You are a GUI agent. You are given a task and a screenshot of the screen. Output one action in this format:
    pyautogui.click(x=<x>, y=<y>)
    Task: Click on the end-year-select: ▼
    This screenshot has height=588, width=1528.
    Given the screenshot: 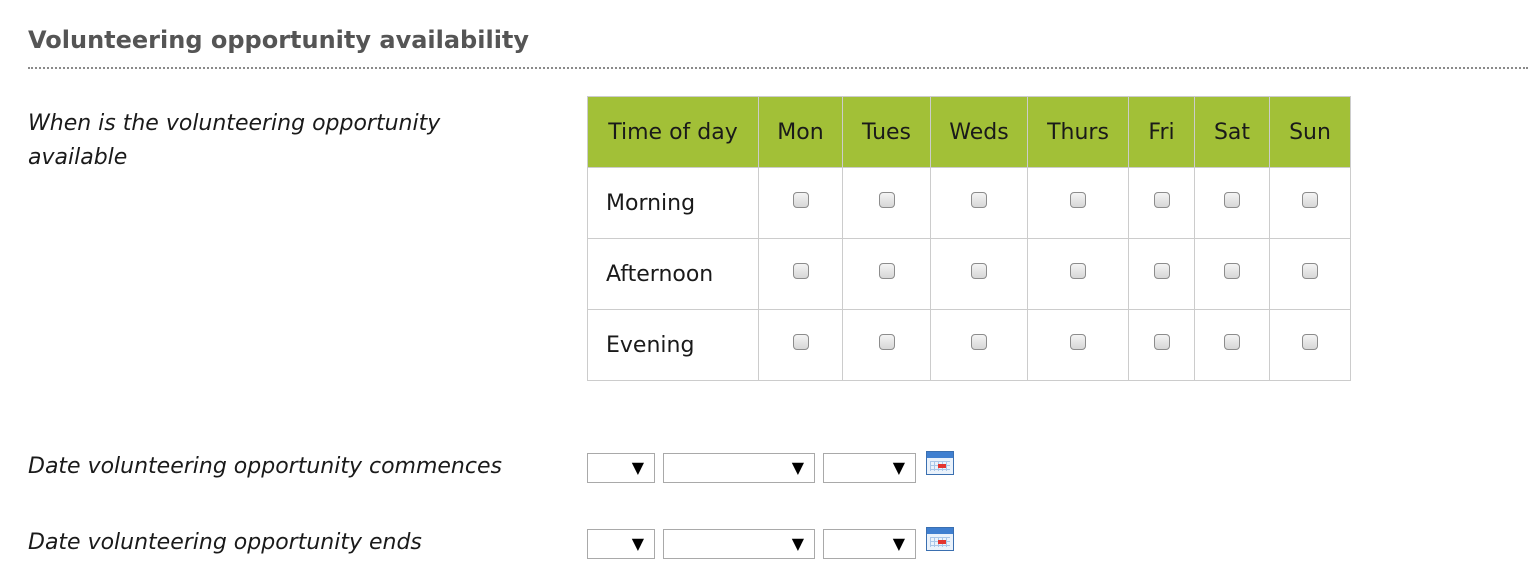 What is the action you would take?
    pyautogui.click(x=869, y=544)
    